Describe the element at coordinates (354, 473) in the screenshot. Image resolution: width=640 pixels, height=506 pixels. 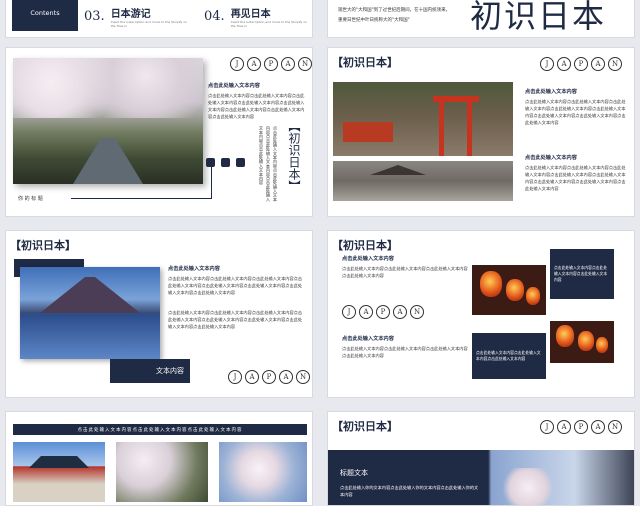
I see `panel-label: 标题文本` at that location.